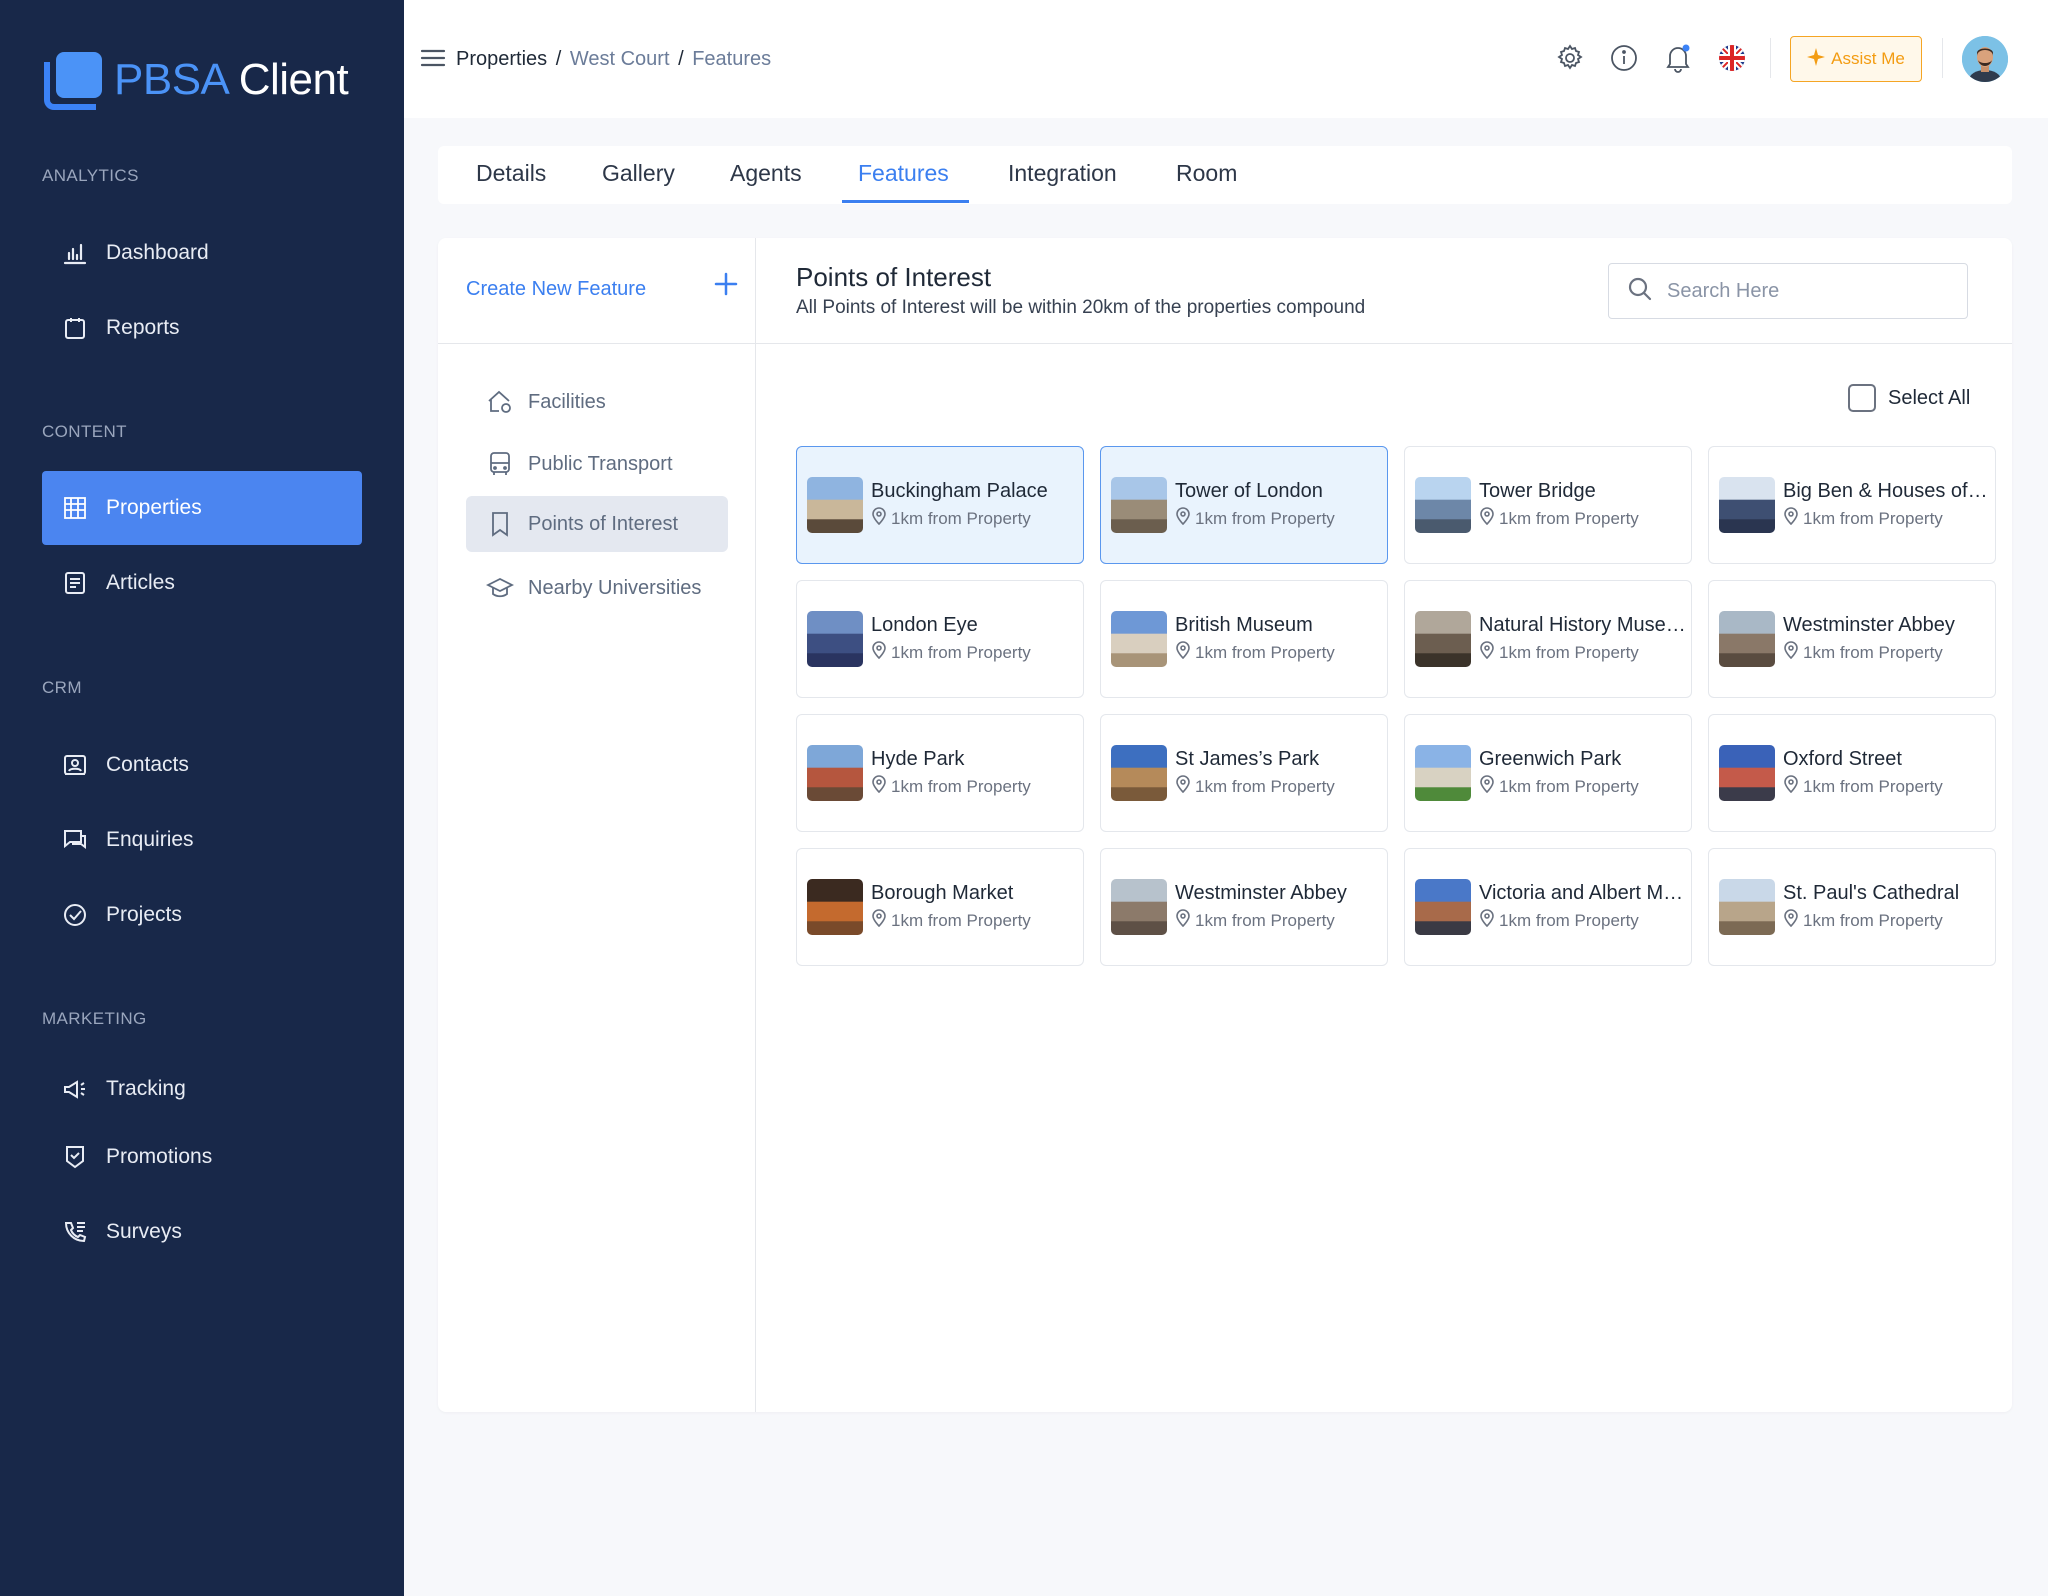 The image size is (2048, 1596). Describe the element at coordinates (1548, 773) in the screenshot. I see `poi-card: Greenwich Park 1km from Property` at that location.